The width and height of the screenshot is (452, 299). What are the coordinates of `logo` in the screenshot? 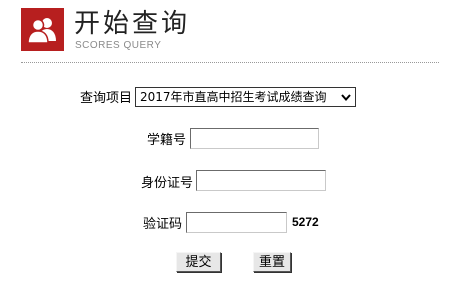 It's located at (42, 29).